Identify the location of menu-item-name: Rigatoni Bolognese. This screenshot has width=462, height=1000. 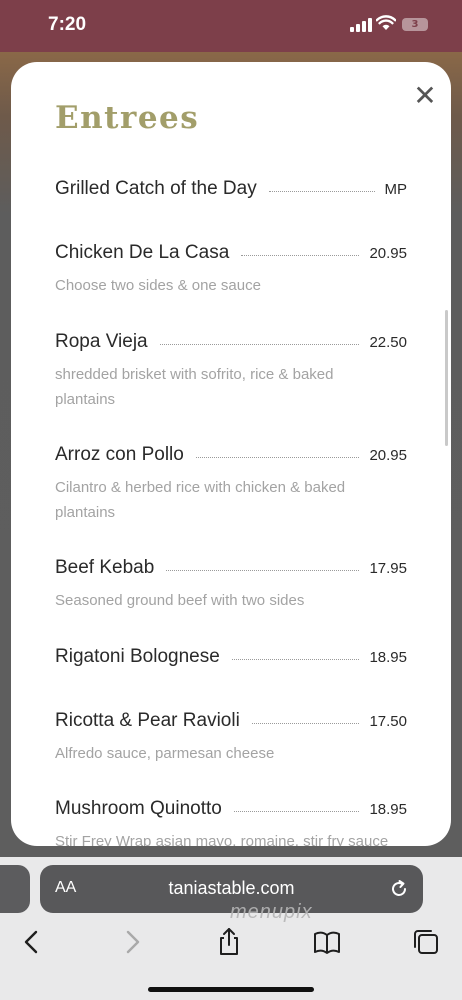
(137, 656).